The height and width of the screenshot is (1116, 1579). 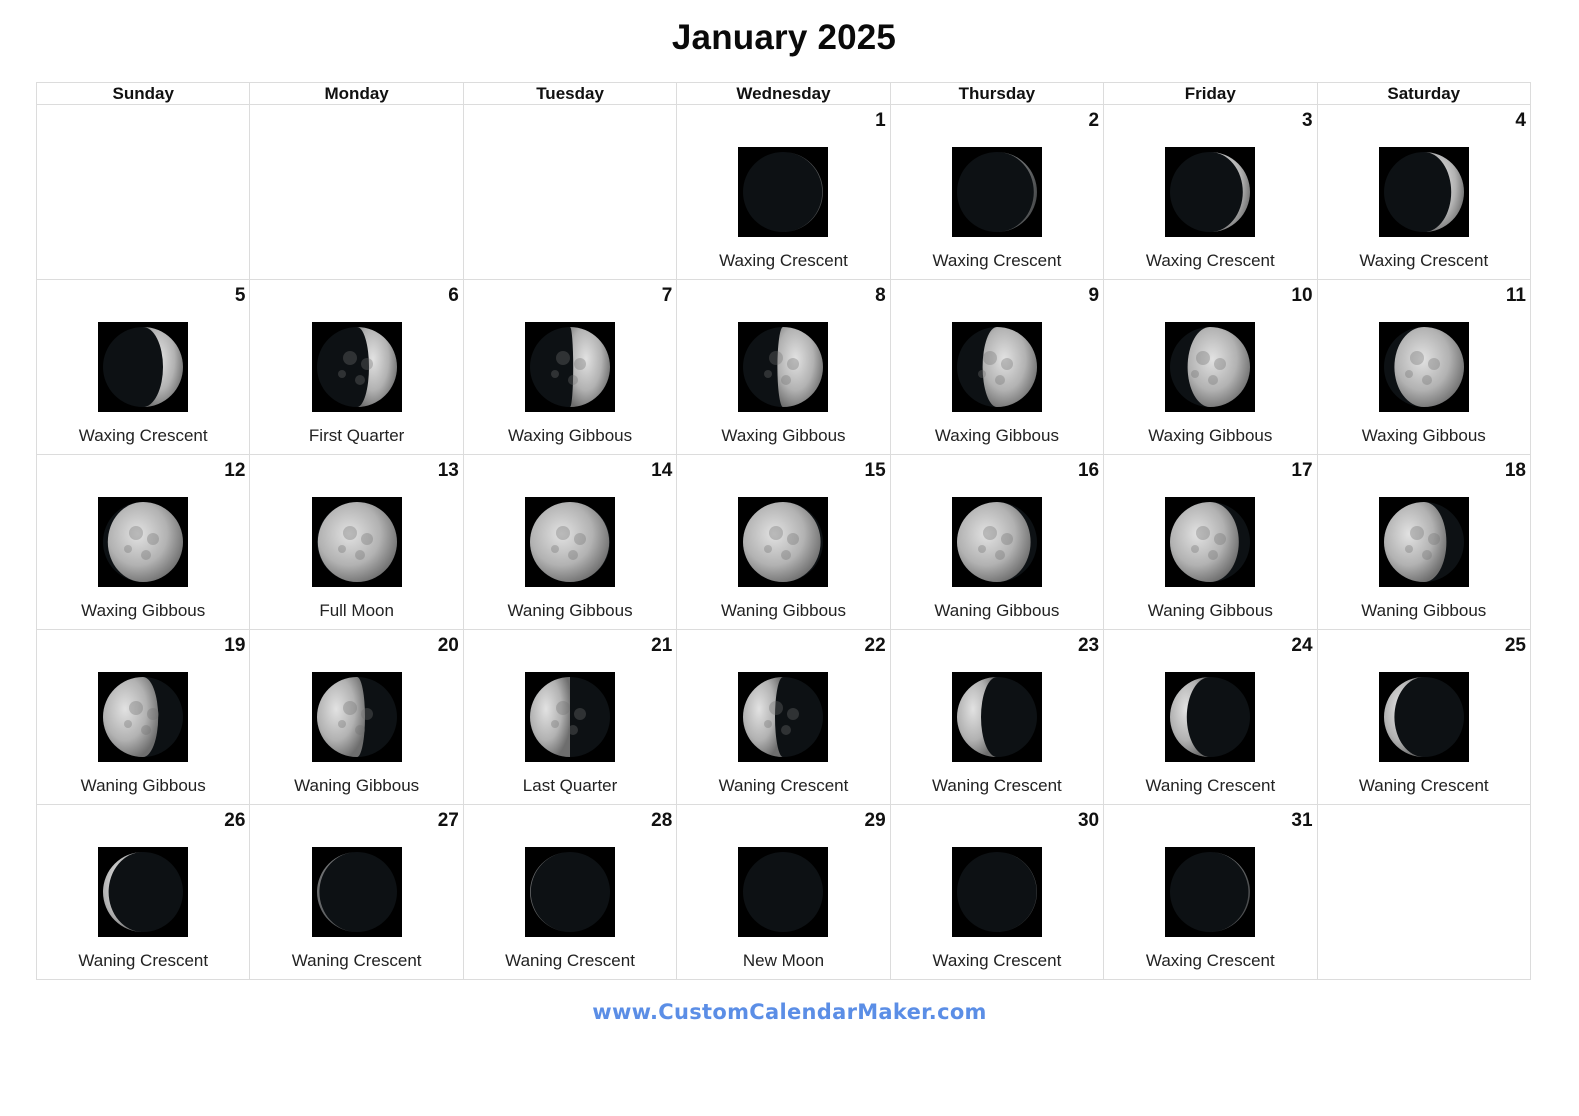 I want to click on day-cell: 31 Waxing Crescent, so click(x=1210, y=892).